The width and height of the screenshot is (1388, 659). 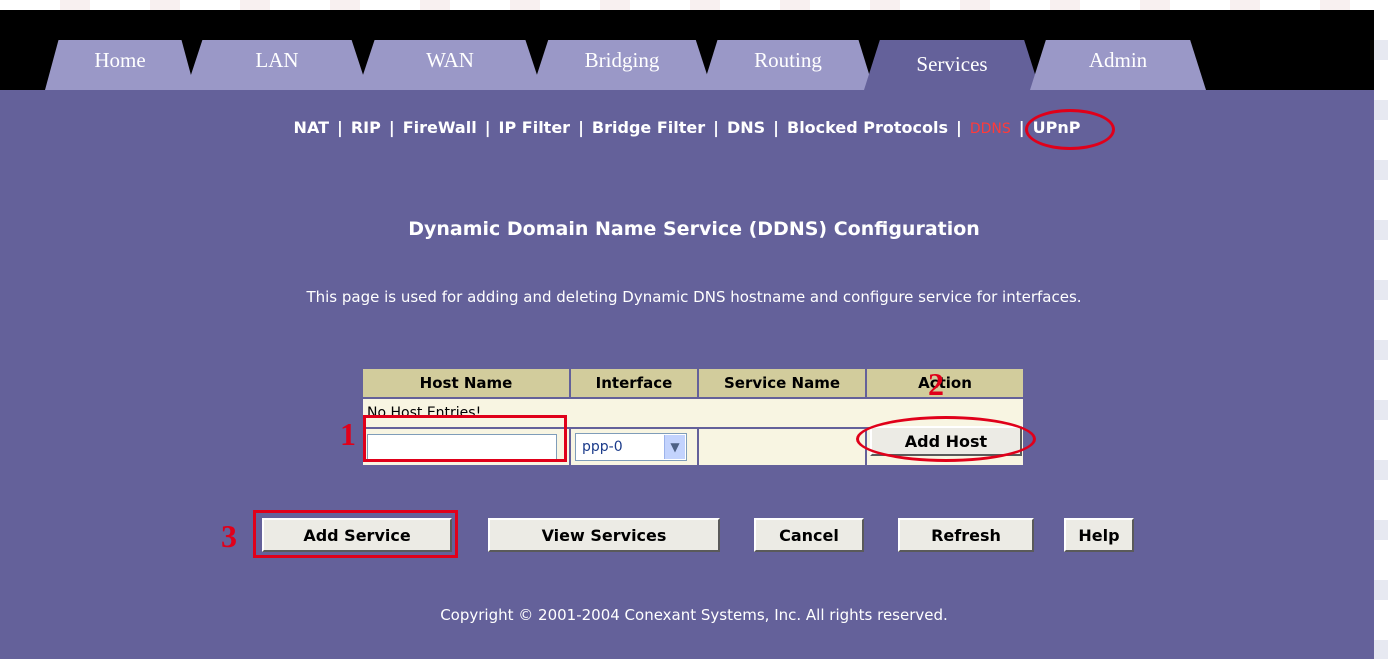 What do you see at coordinates (535, 127) in the screenshot?
I see `subnav-ip-filter: IP Filter` at bounding box center [535, 127].